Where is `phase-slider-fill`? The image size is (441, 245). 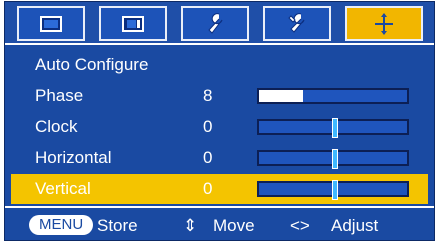 phase-slider-fill is located at coordinates (281, 96).